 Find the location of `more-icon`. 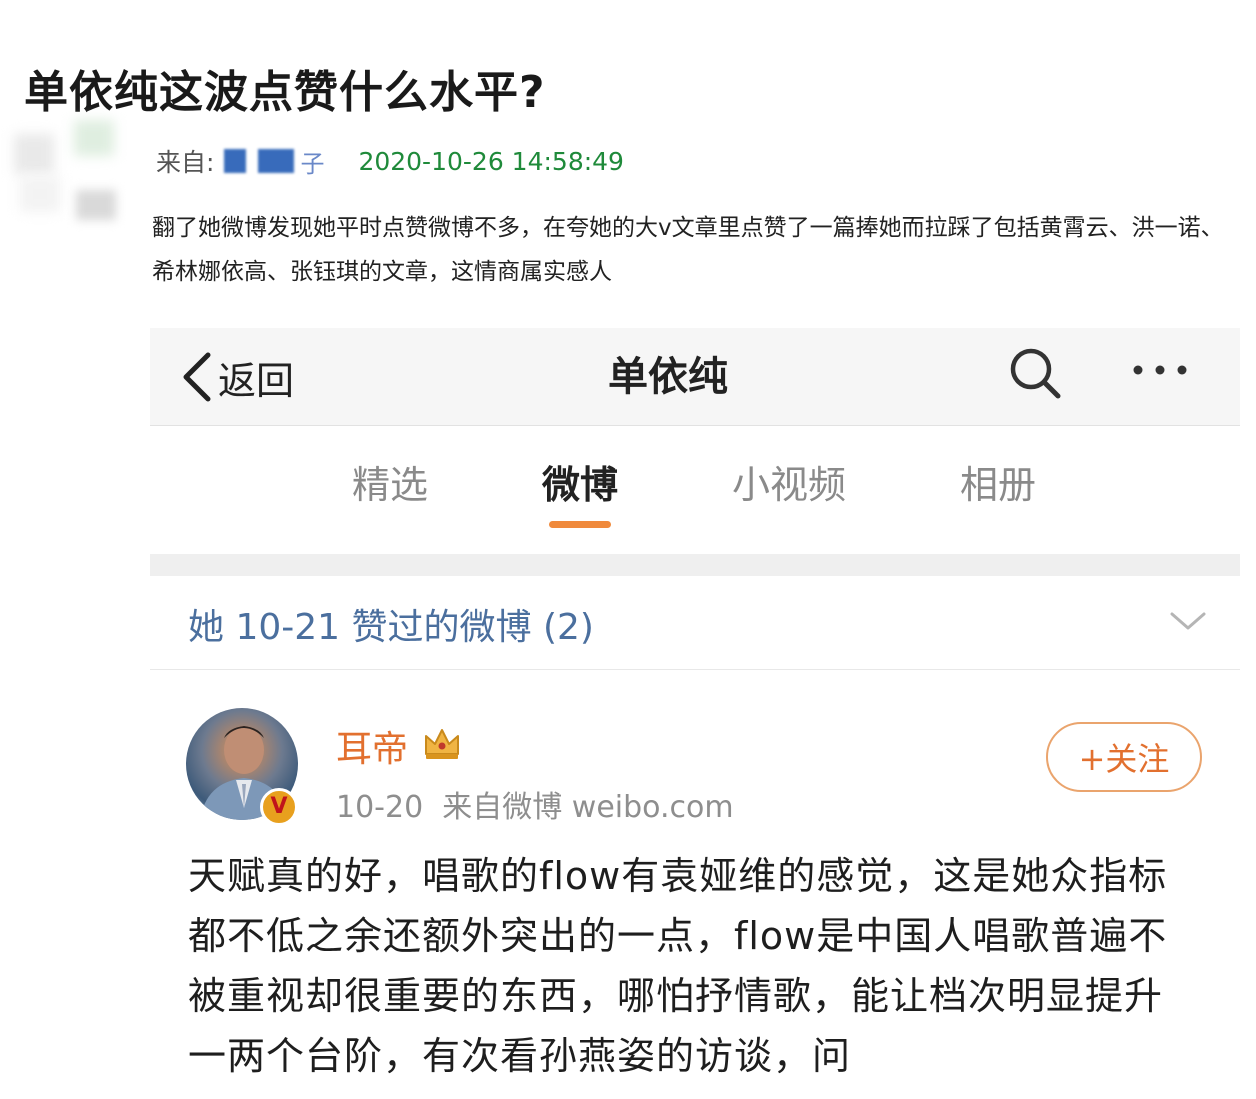

more-icon is located at coordinates (1160, 370).